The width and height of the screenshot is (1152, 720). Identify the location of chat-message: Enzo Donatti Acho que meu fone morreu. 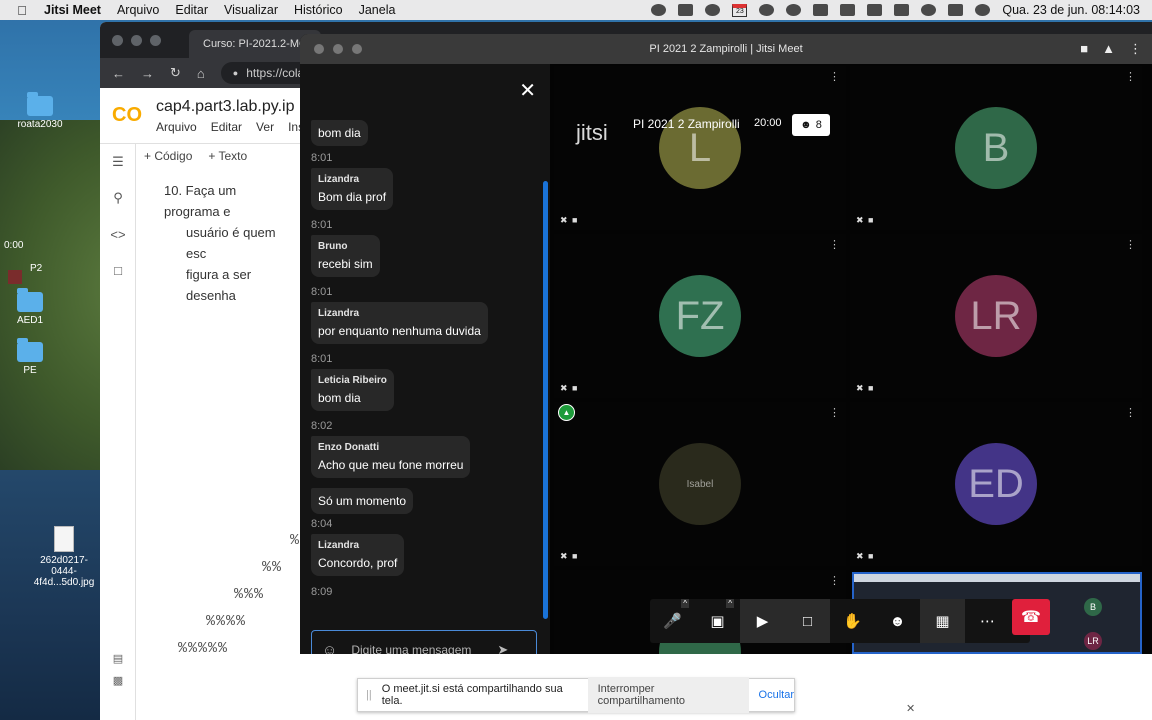
(391, 457).